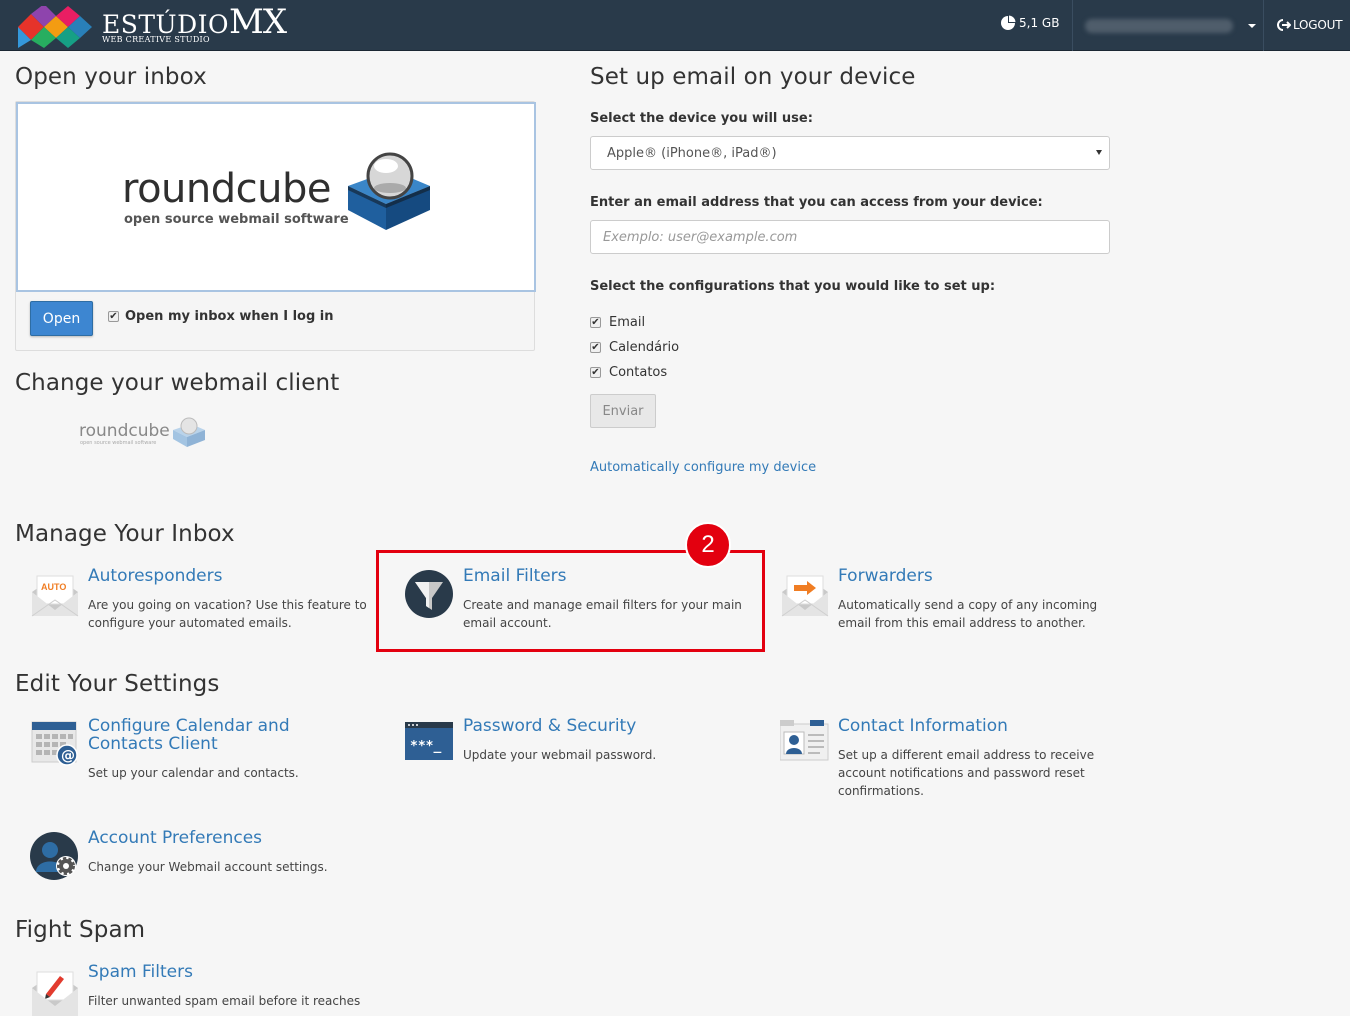  What do you see at coordinates (708, 545) in the screenshot?
I see `step-badge: 2` at bounding box center [708, 545].